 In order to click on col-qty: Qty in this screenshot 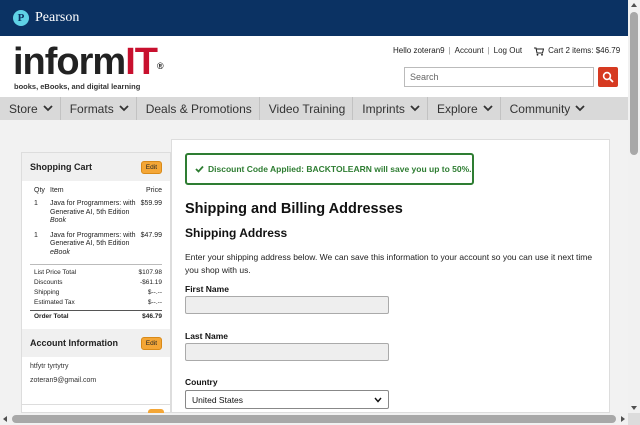, I will do `click(39, 190)`.